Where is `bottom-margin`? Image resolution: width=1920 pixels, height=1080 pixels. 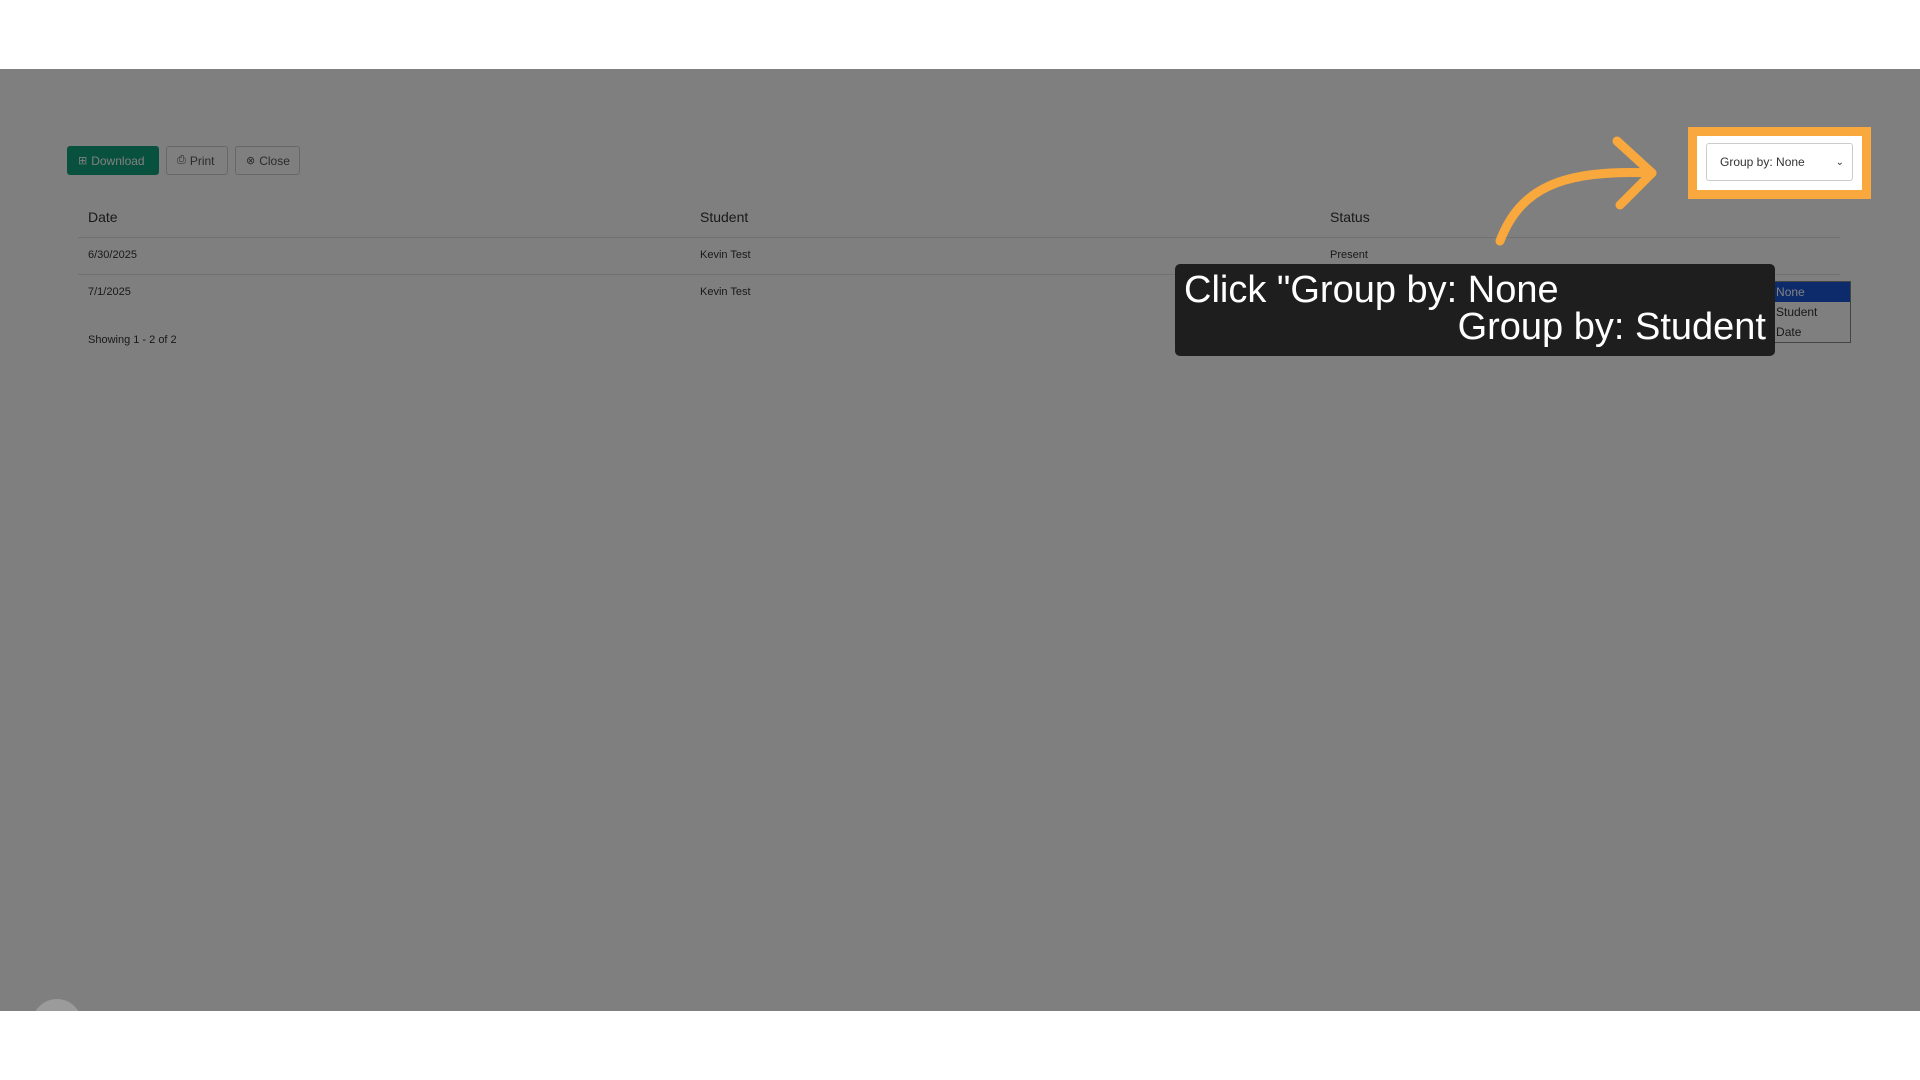 bottom-margin is located at coordinates (960, 1045).